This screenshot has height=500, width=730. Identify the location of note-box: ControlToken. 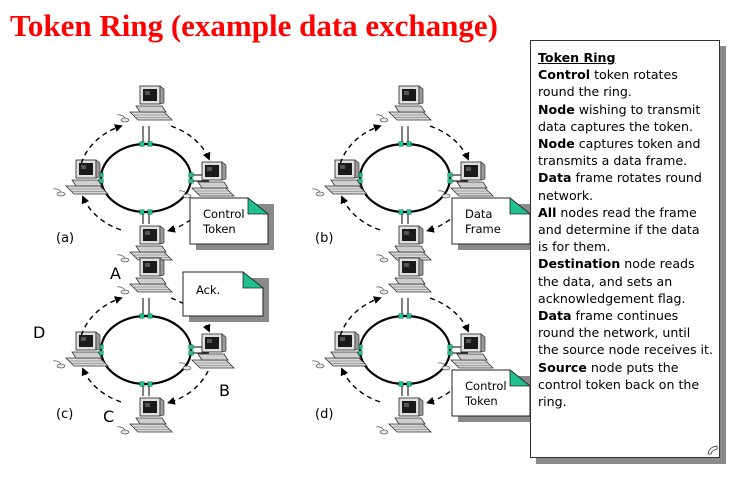
(231, 223).